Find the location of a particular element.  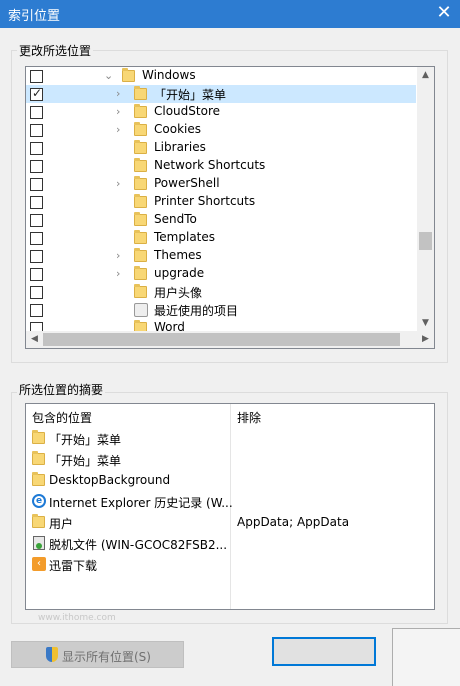

checkbox: ✓ is located at coordinates (36, 93).